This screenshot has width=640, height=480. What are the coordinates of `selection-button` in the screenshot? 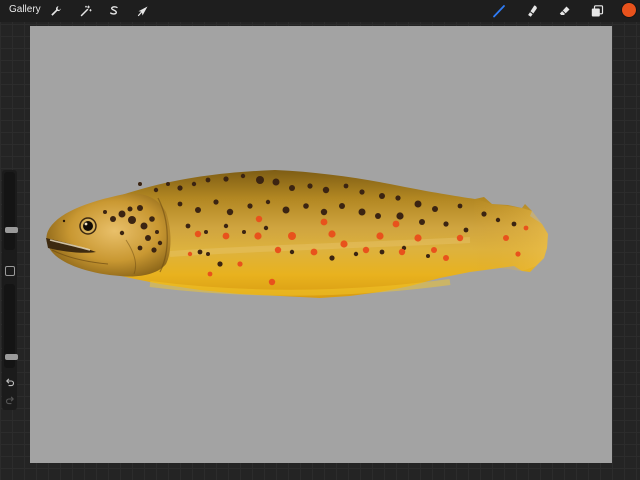 It's located at (114, 11).